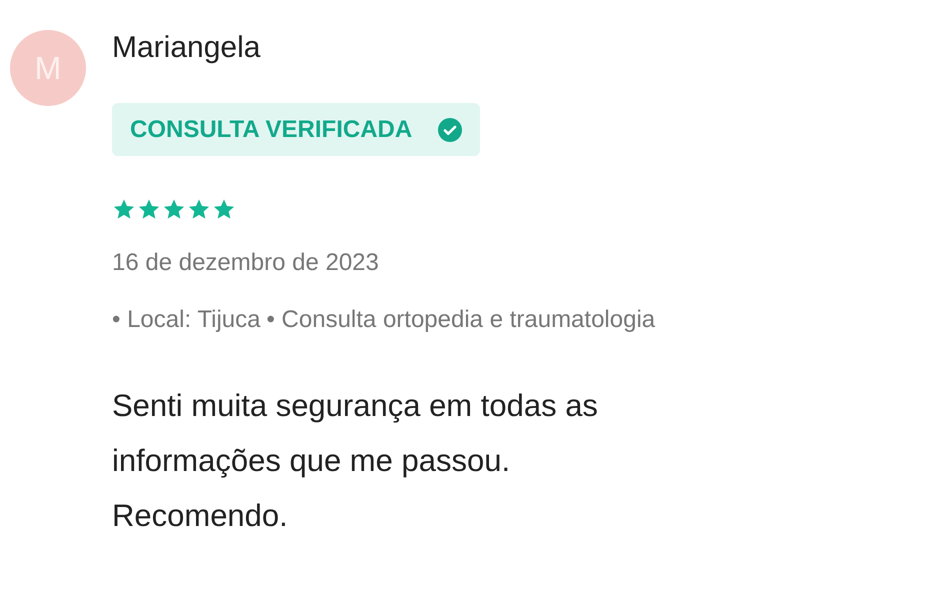 The image size is (928, 604). I want to click on review-date: 16 de dezembro de 2023, so click(245, 263).